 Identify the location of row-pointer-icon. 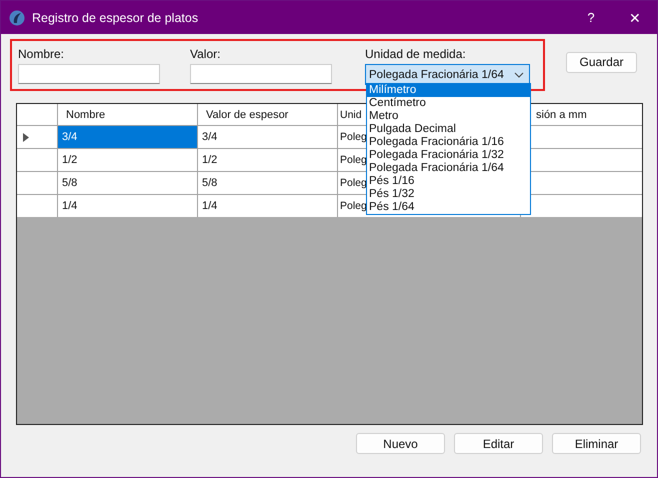
(26, 137).